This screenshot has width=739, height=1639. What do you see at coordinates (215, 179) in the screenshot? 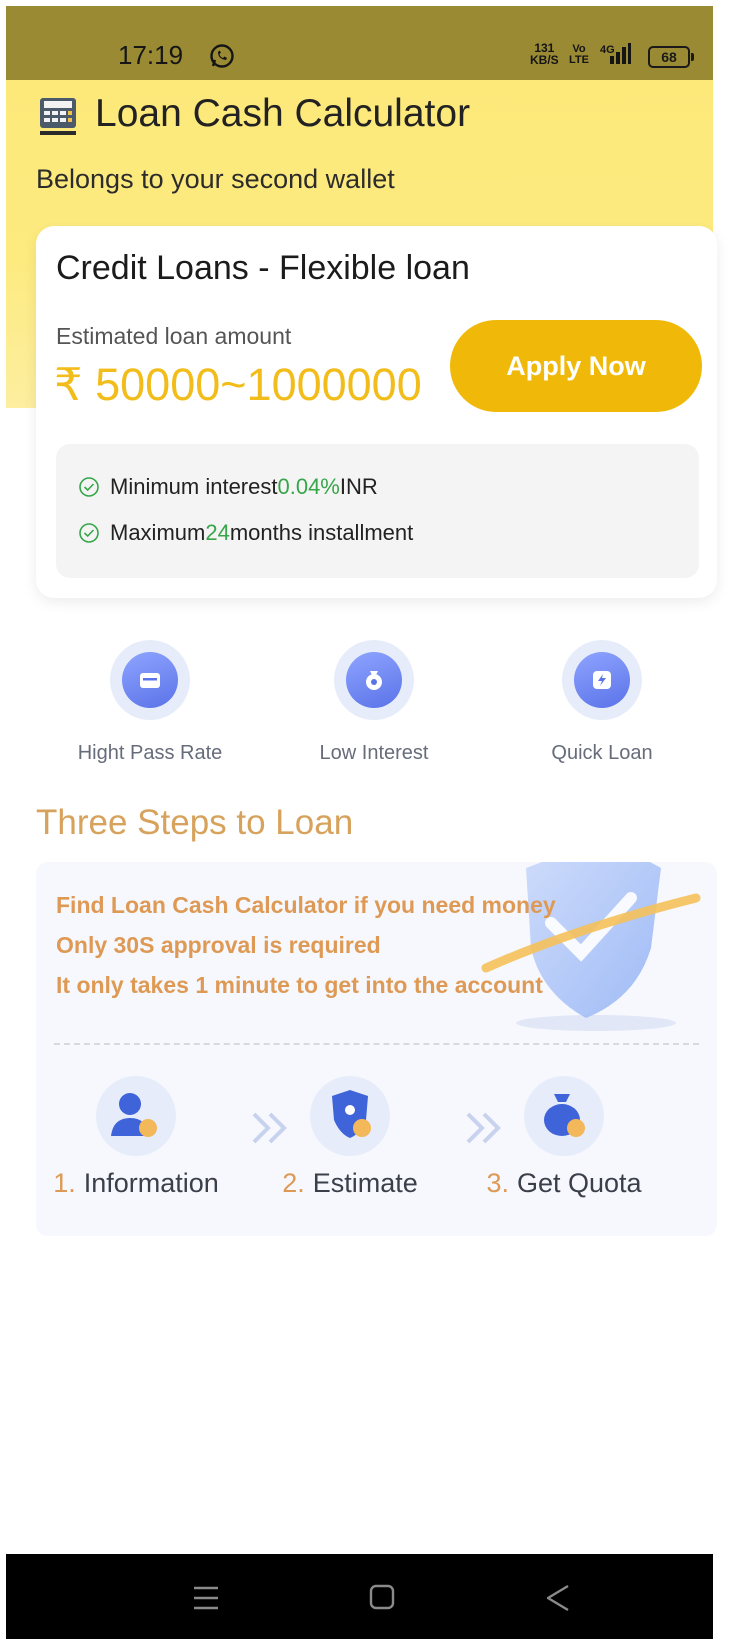
I see `app-subtitle: Belongs to your second wallet` at bounding box center [215, 179].